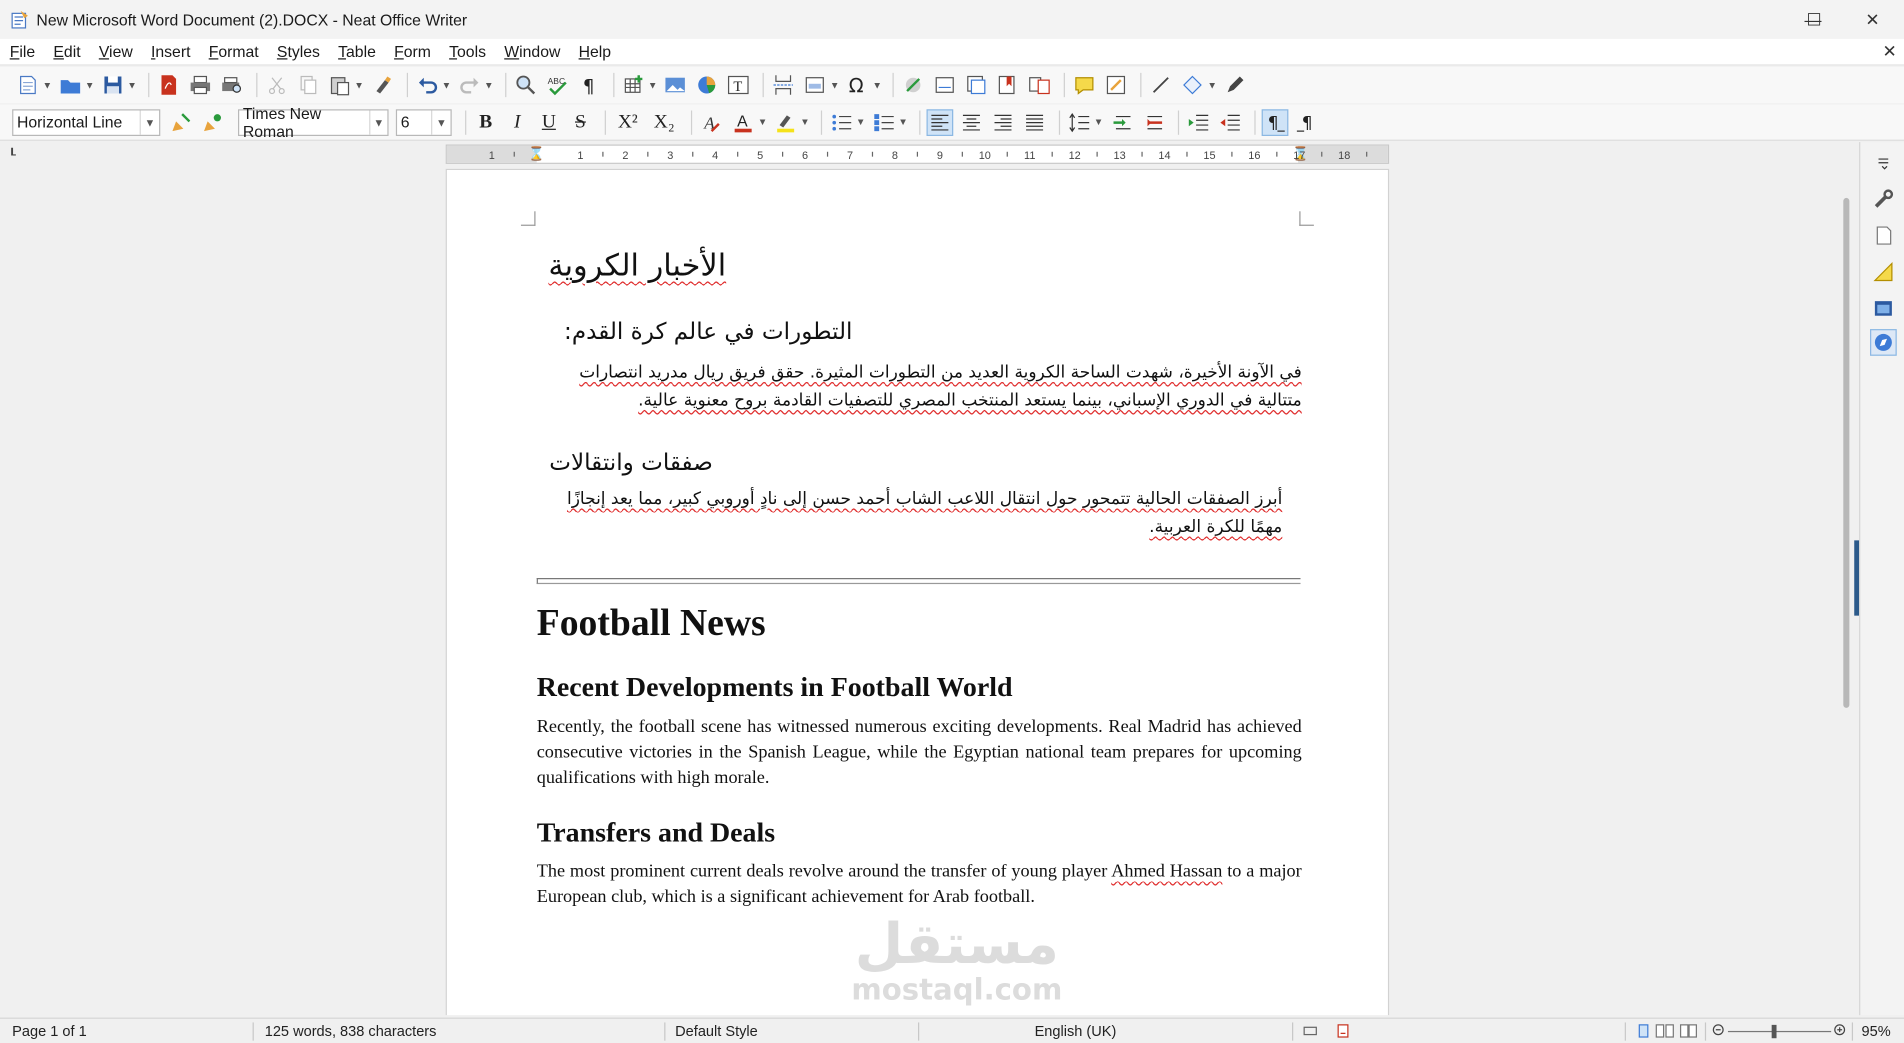  What do you see at coordinates (86, 122) in the screenshot?
I see `paragraph-style-select: Horizontal Line ▼` at bounding box center [86, 122].